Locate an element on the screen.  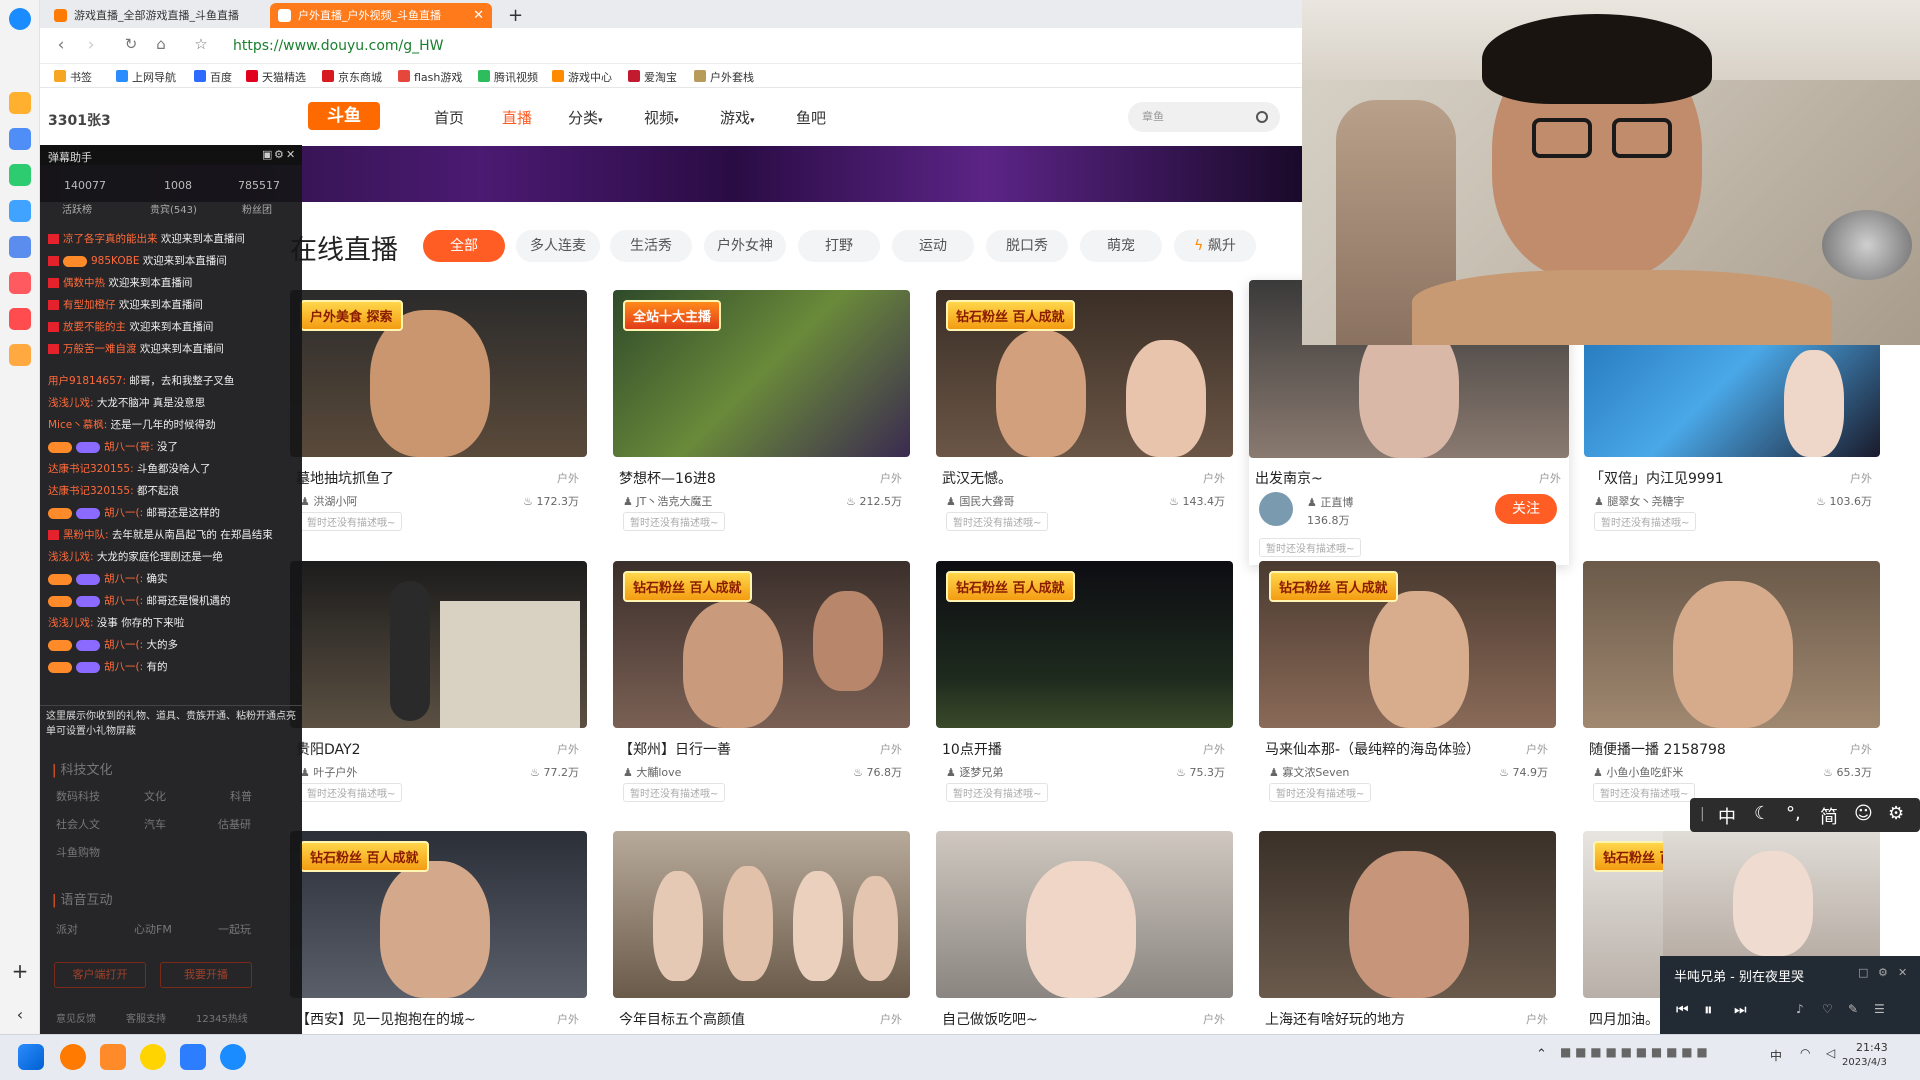
filter-rising: ϟ 飙升 is located at coordinates (1215, 246).